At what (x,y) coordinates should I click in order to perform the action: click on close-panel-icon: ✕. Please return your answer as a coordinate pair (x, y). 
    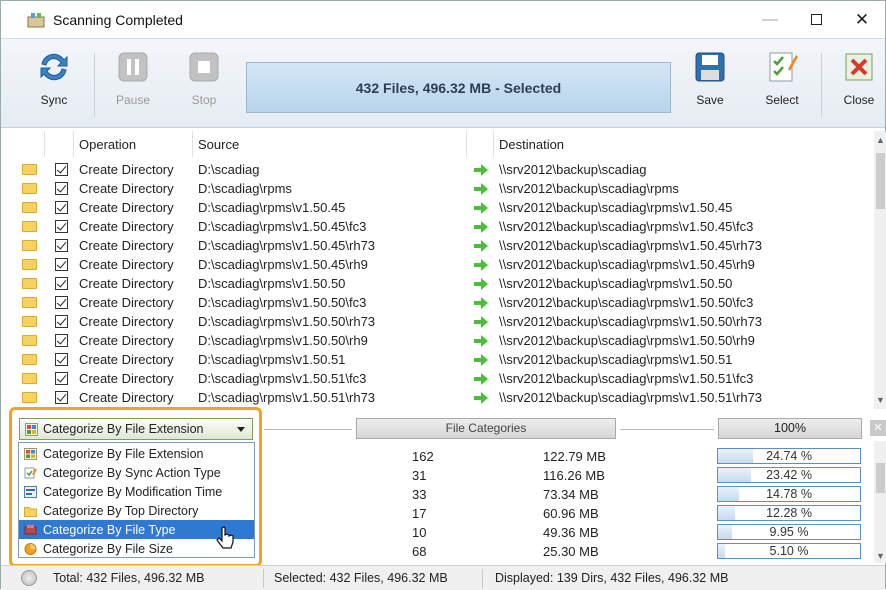
    Looking at the image, I should click on (878, 428).